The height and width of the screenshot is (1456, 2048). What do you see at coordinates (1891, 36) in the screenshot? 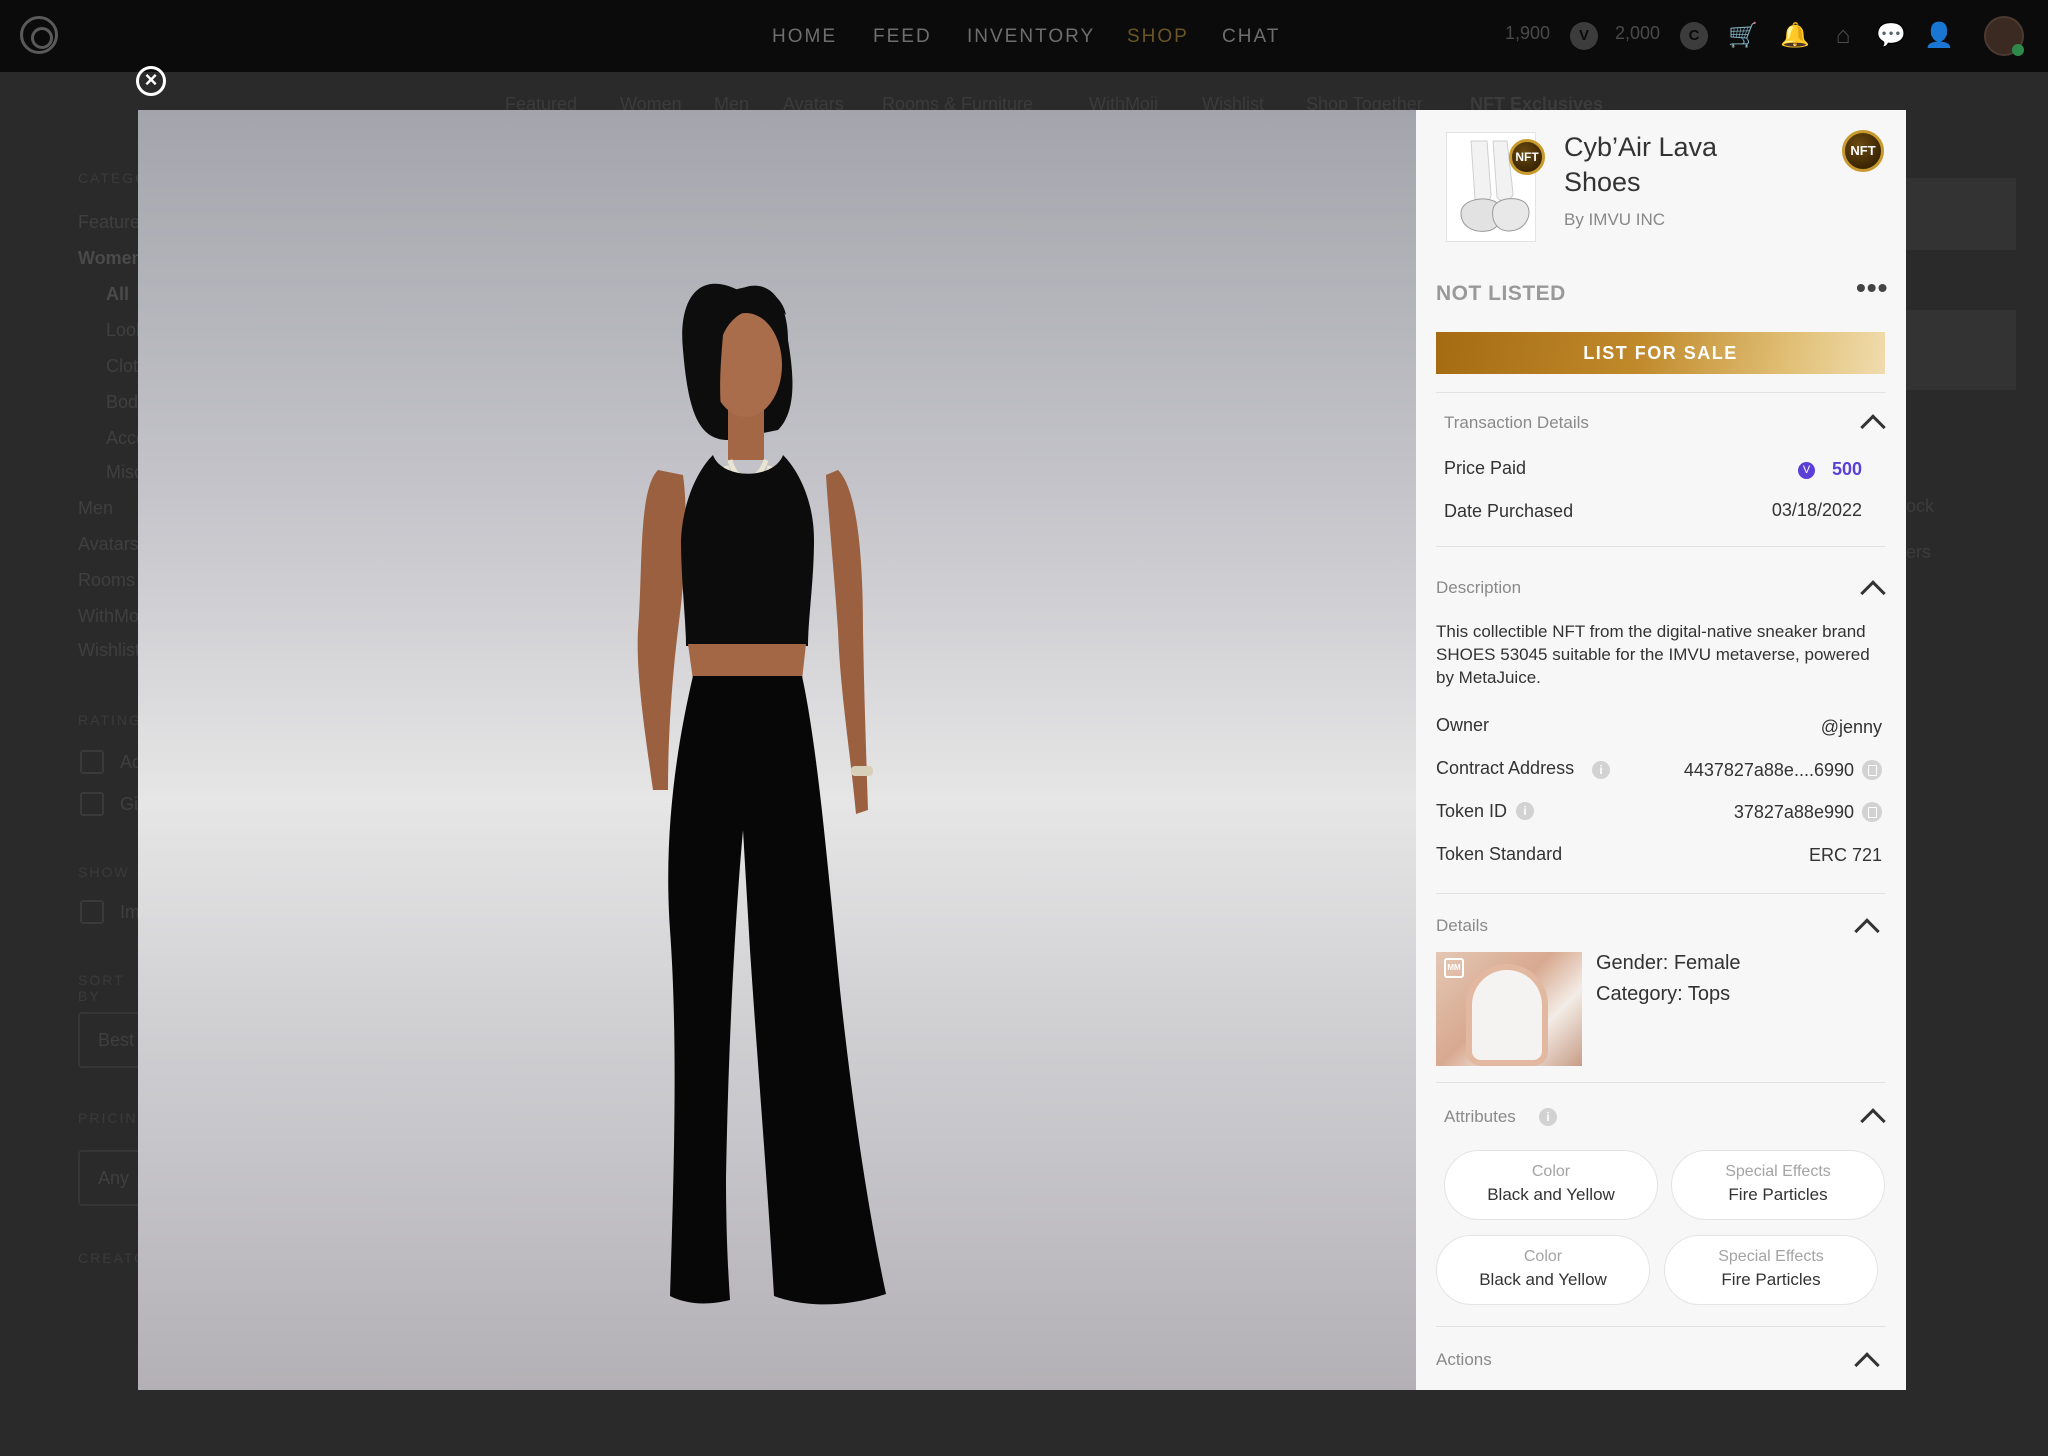
I see `chat-icon: 💬` at bounding box center [1891, 36].